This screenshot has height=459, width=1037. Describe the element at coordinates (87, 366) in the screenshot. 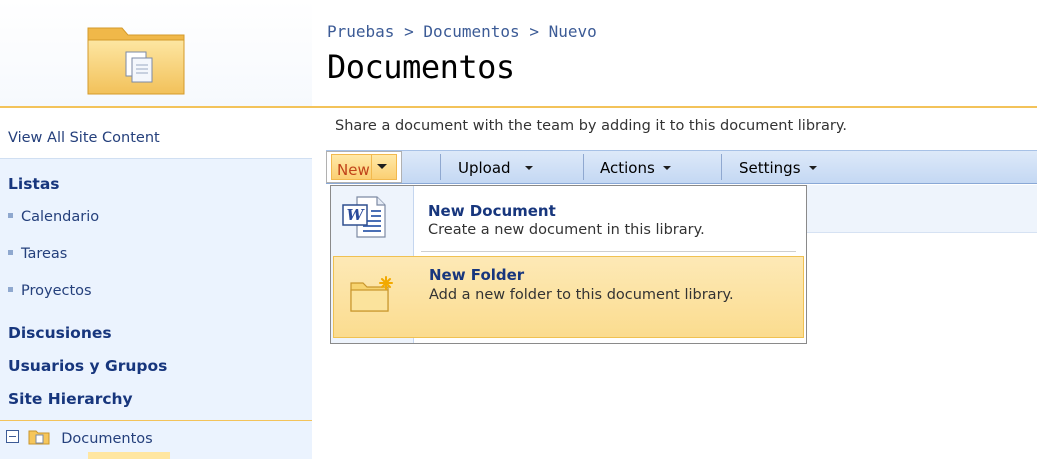

I see `nav-heading-usuarios-y-grupos: Usuarios y Grupos` at that location.